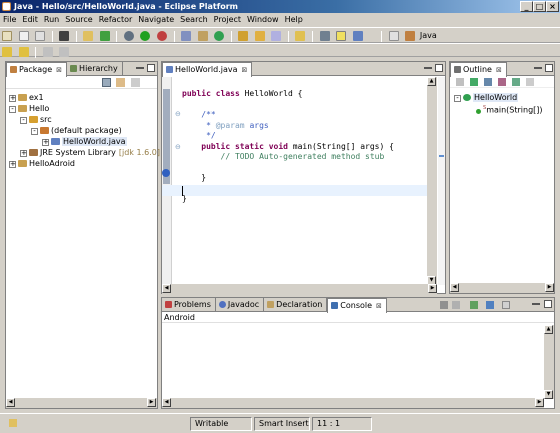  I want to click on hide-static-icon, so click(488, 82).